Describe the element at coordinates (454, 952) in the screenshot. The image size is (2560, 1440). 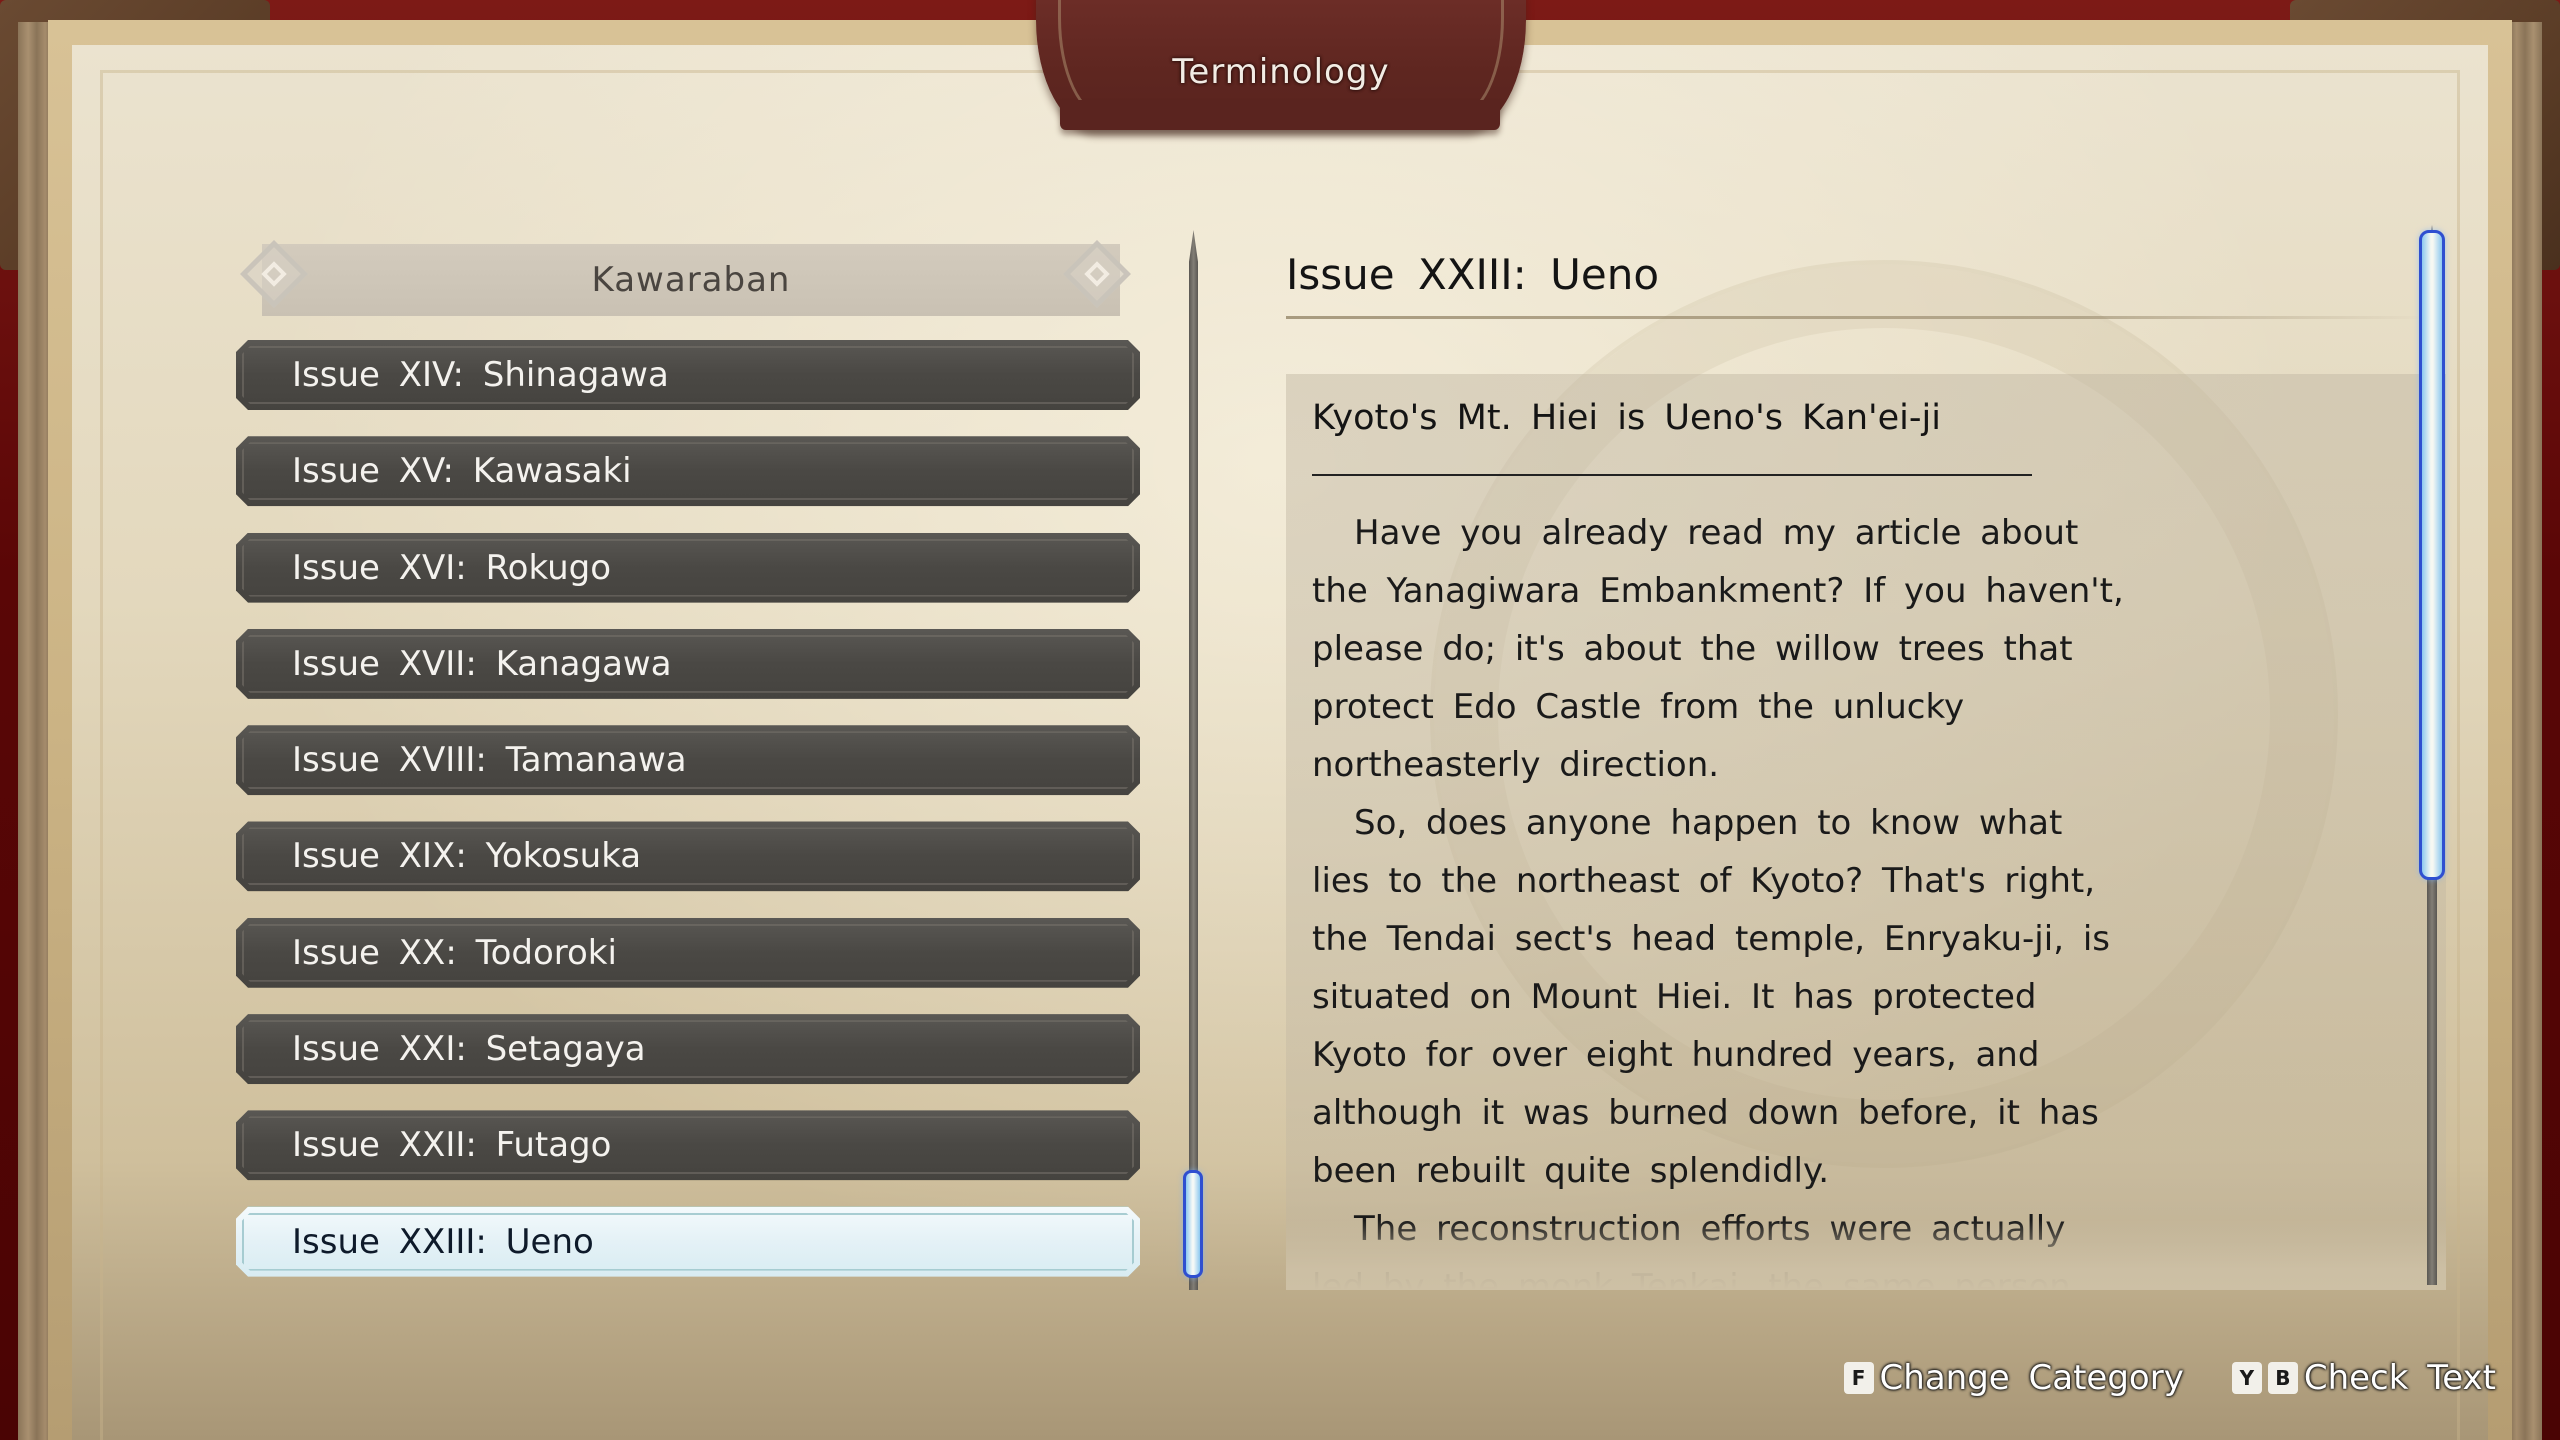
I see `list-item-label: Issue XX: Todoroki` at that location.